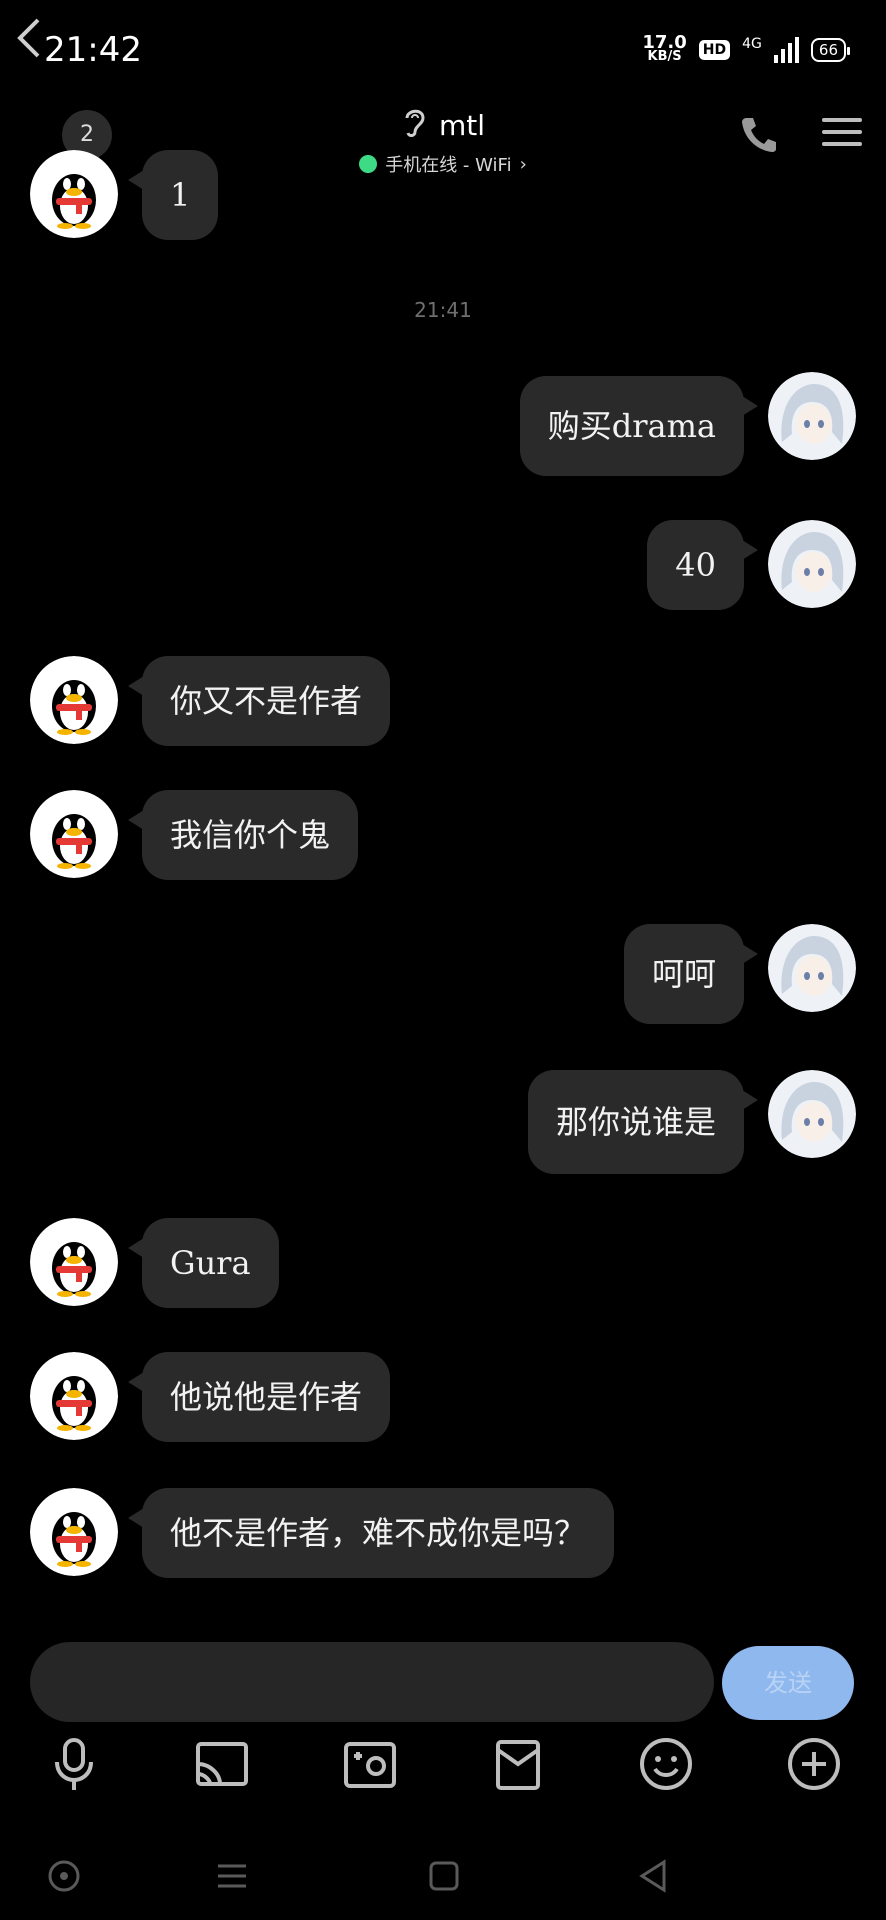  I want to click on status-indicators: 17.0 KB/S HD 4G 66, so click(746, 48).